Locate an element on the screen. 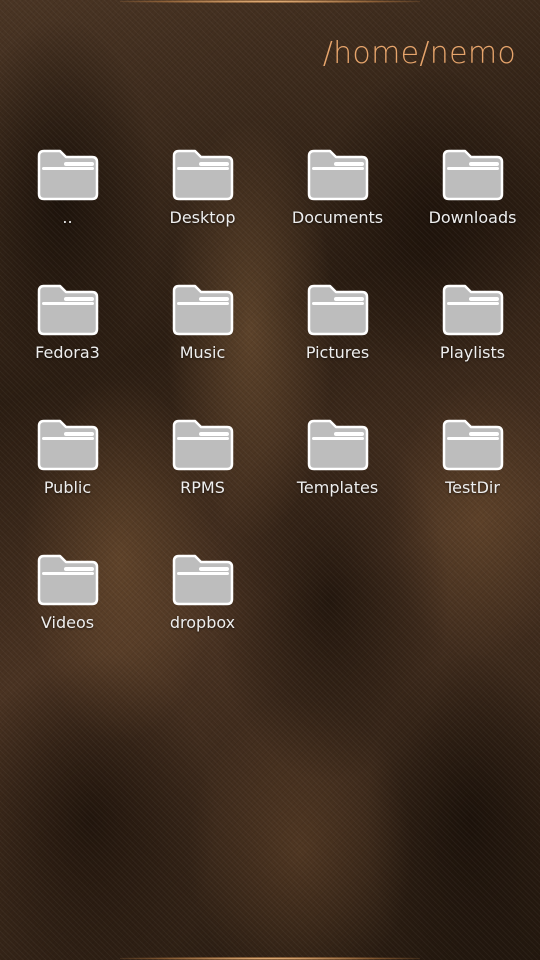  folder-item-music: Music is located at coordinates (202, 350).